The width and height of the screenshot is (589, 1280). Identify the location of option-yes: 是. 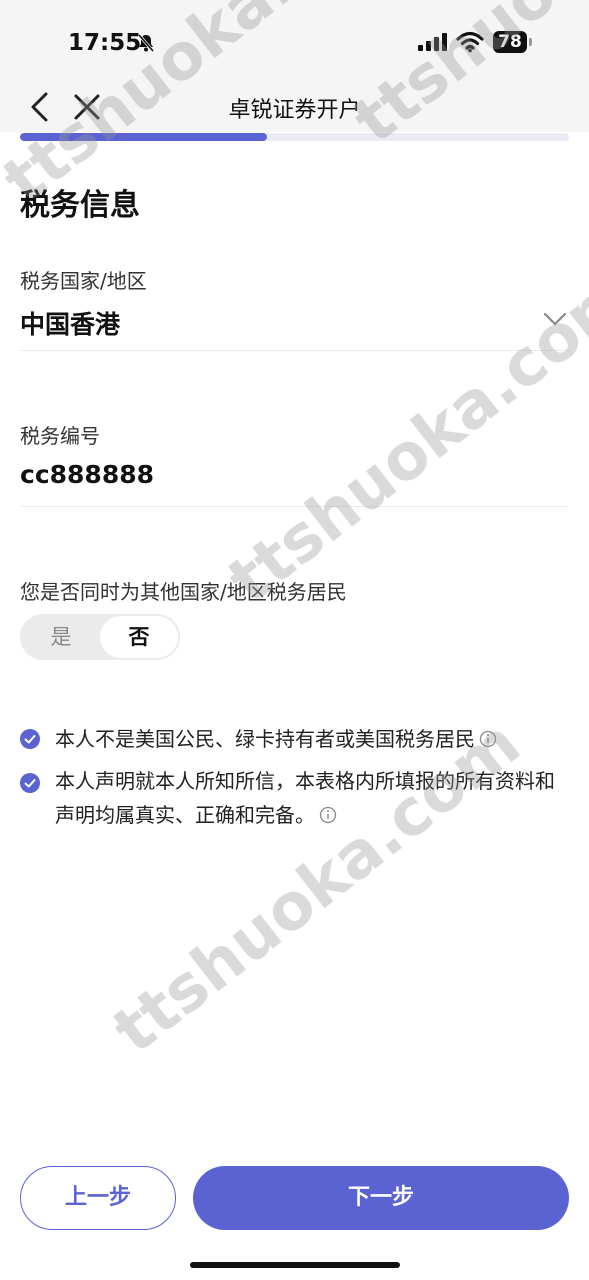
(61, 637).